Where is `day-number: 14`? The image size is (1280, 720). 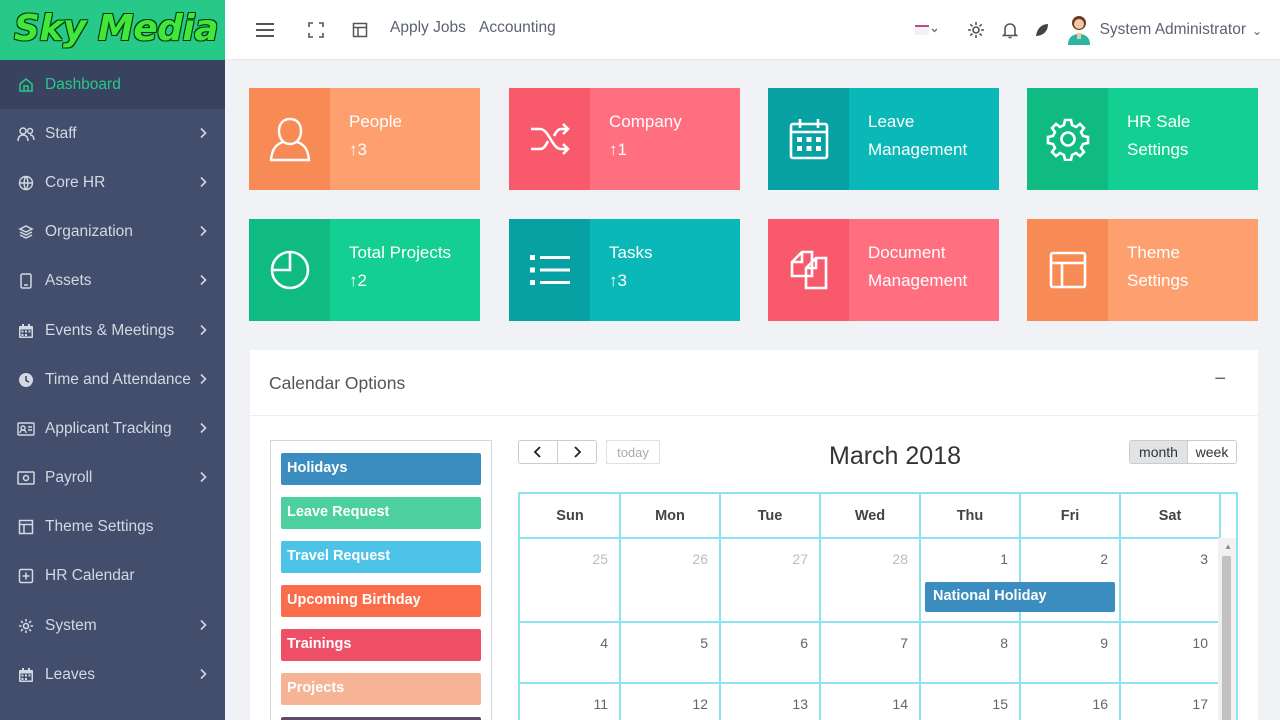 day-number: 14 is located at coordinates (888, 704).